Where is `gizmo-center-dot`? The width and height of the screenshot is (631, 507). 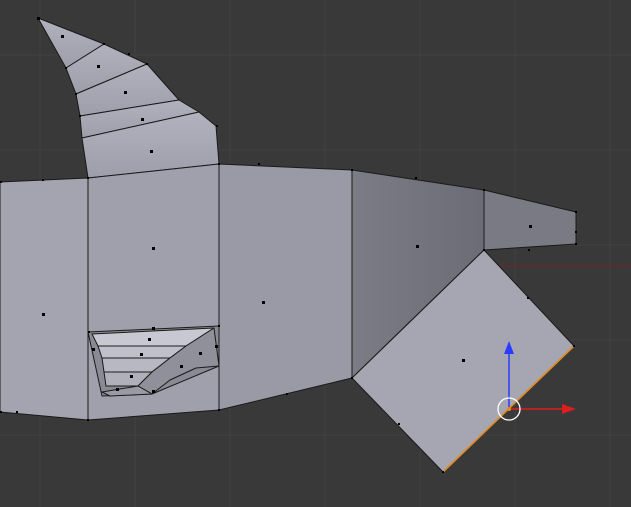 gizmo-center-dot is located at coordinates (509, 409).